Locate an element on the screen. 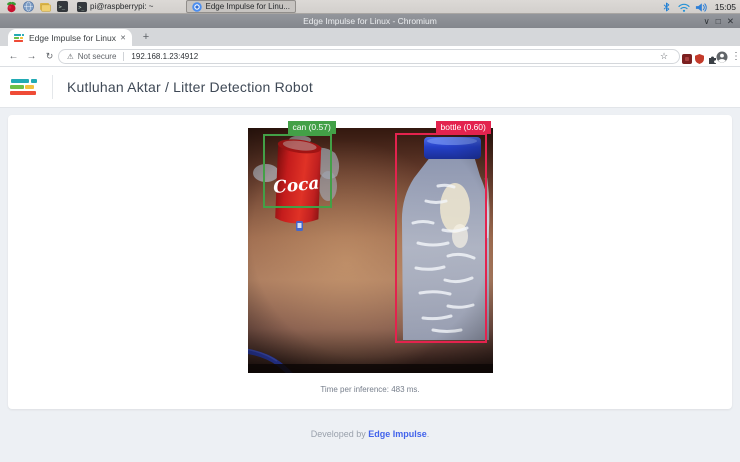  detection-box-bottle is located at coordinates (440, 238).